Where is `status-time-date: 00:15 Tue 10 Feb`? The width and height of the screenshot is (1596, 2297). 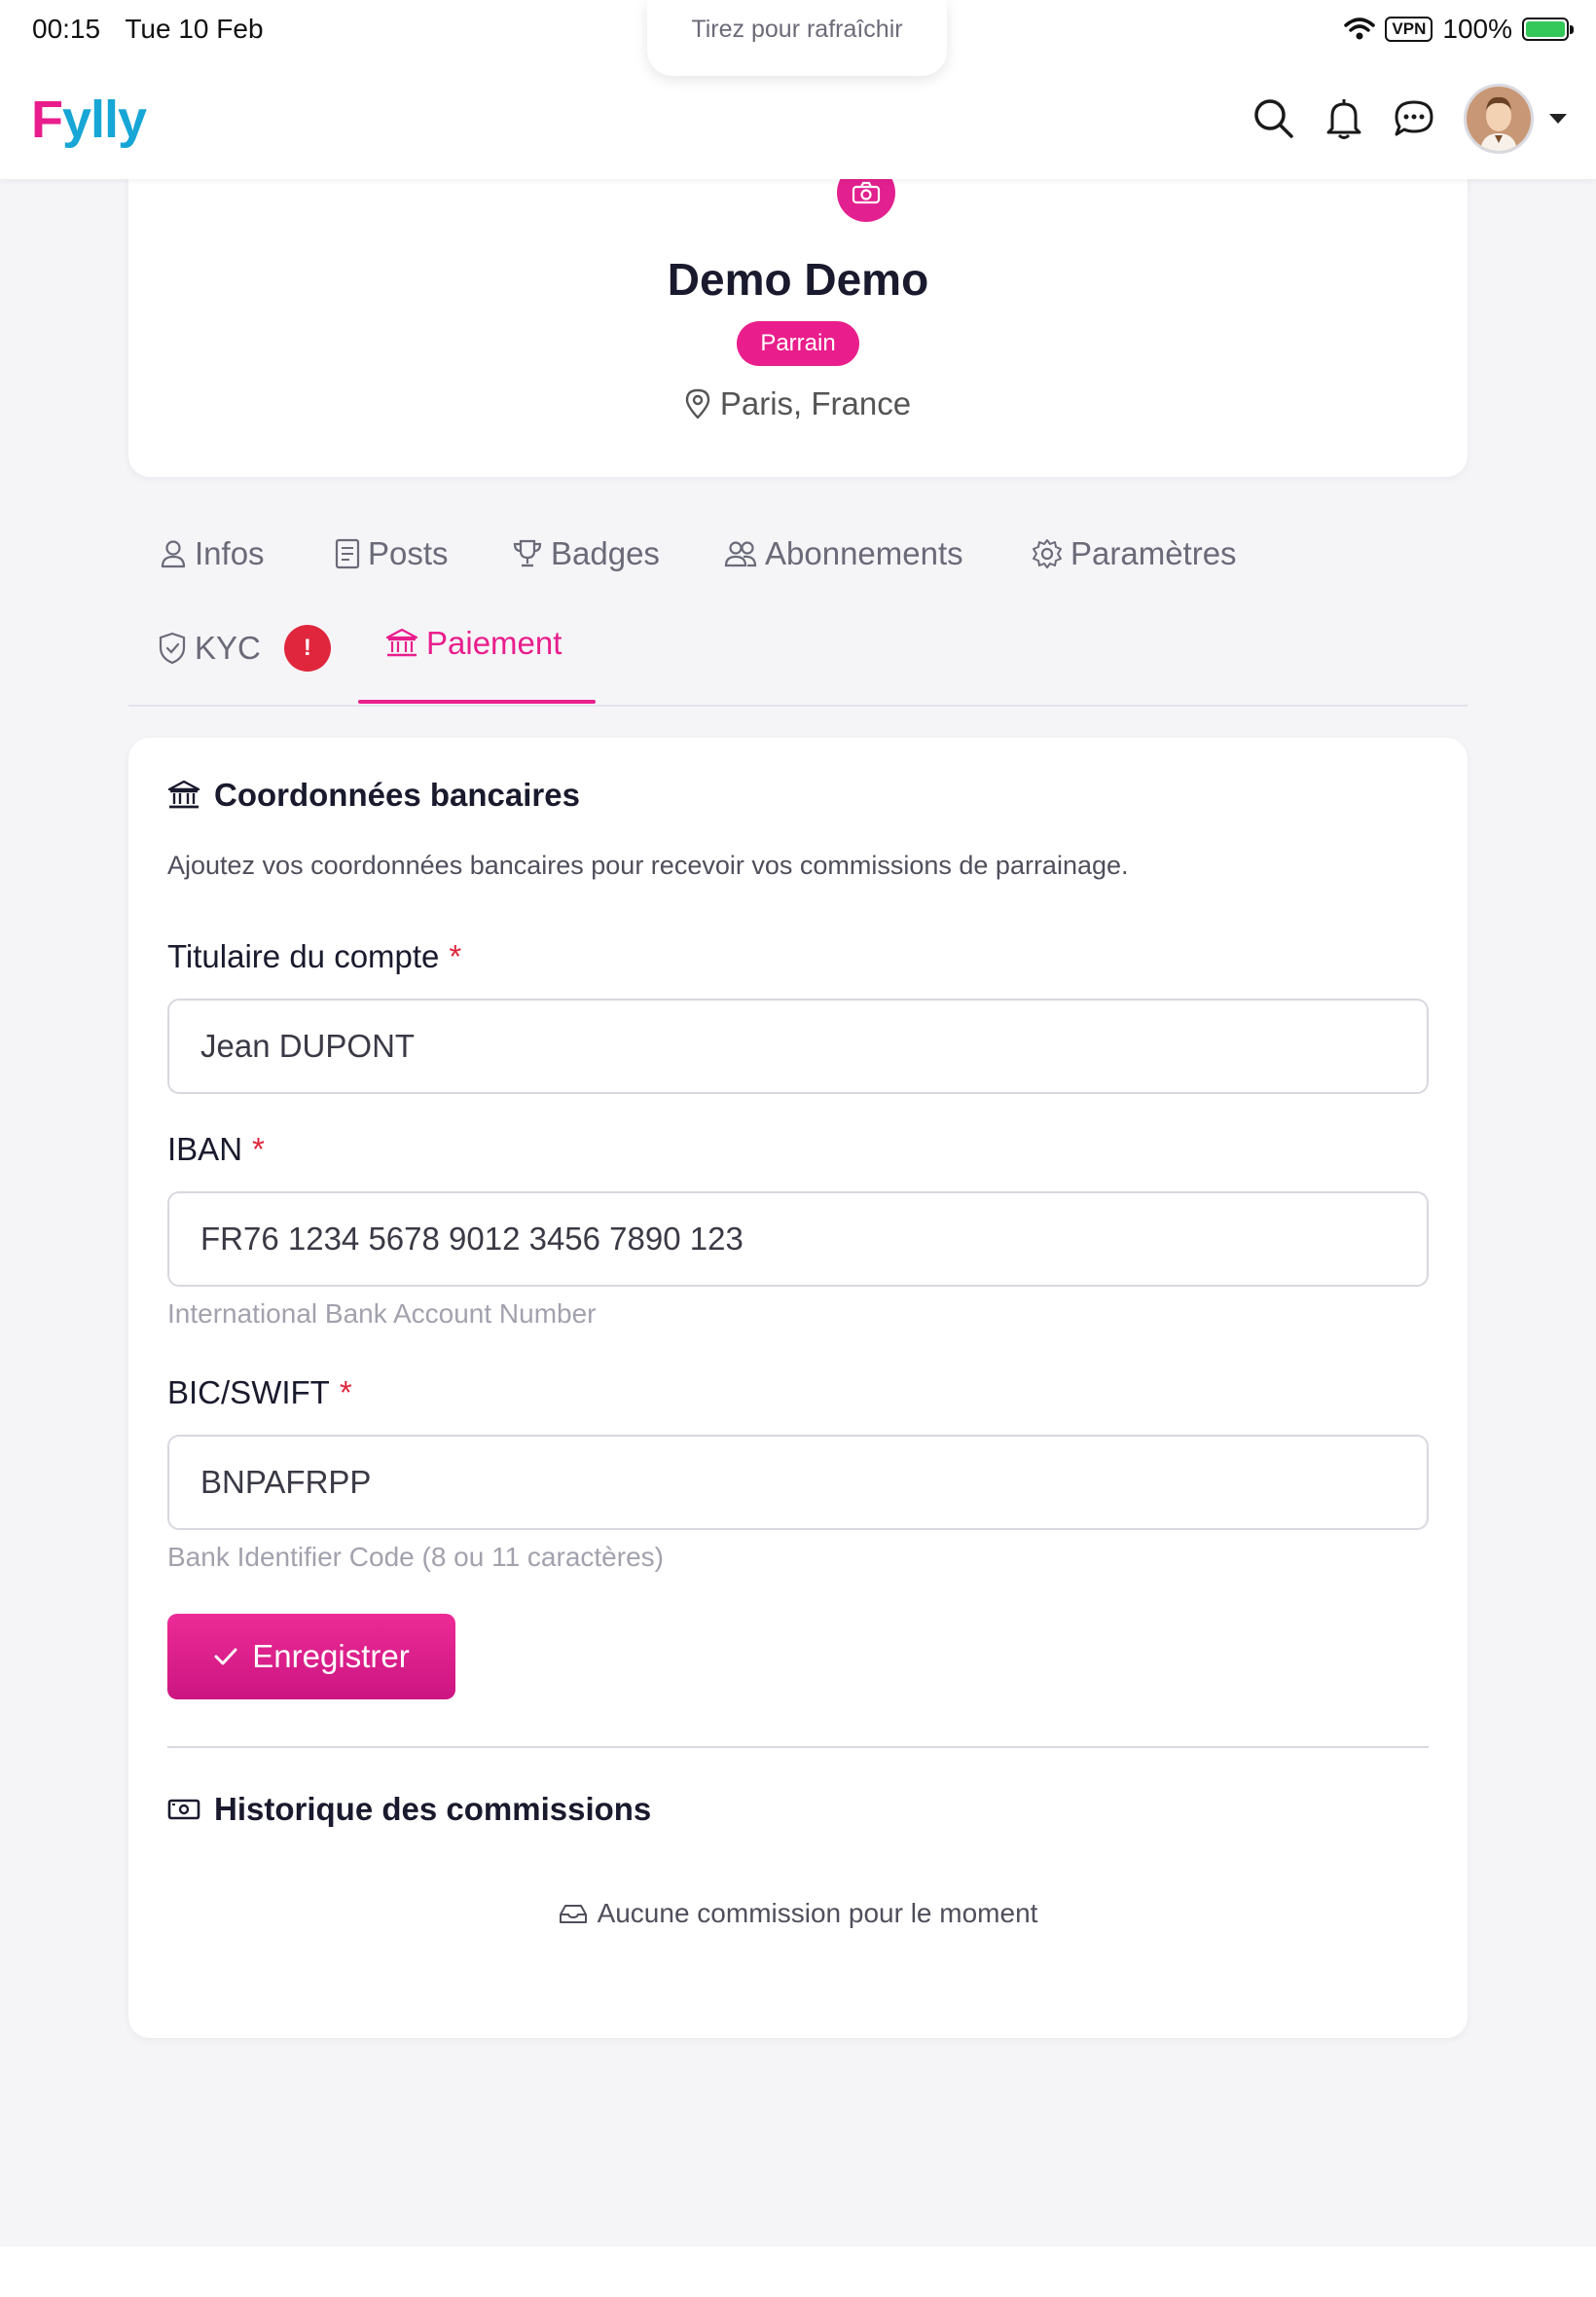 status-time-date: 00:15 Tue 10 Feb is located at coordinates (156, 30).